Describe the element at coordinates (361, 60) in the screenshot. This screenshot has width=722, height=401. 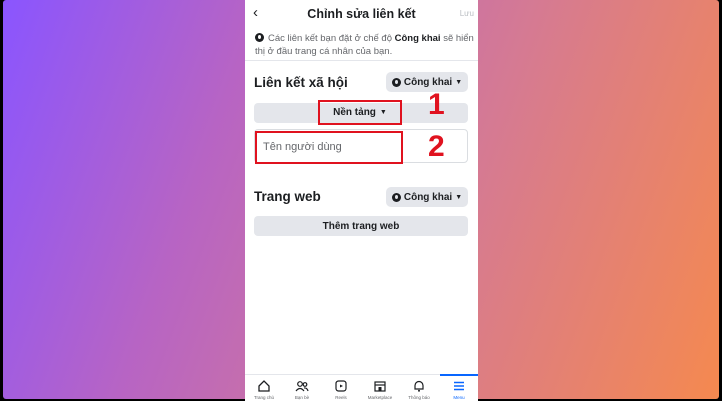
I see `divider` at that location.